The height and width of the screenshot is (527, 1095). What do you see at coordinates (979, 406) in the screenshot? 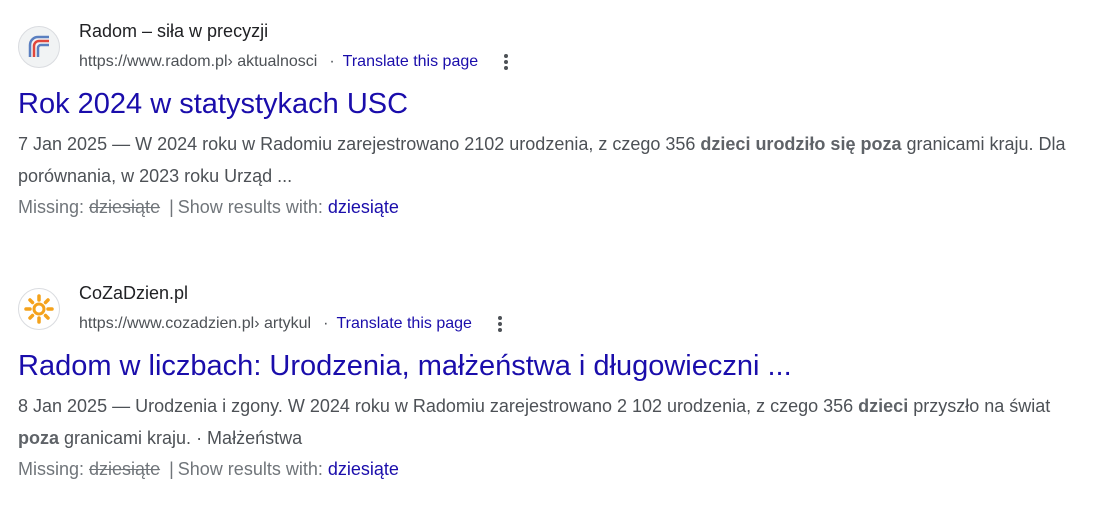
I see `snippet-text: przyszło na świat` at bounding box center [979, 406].